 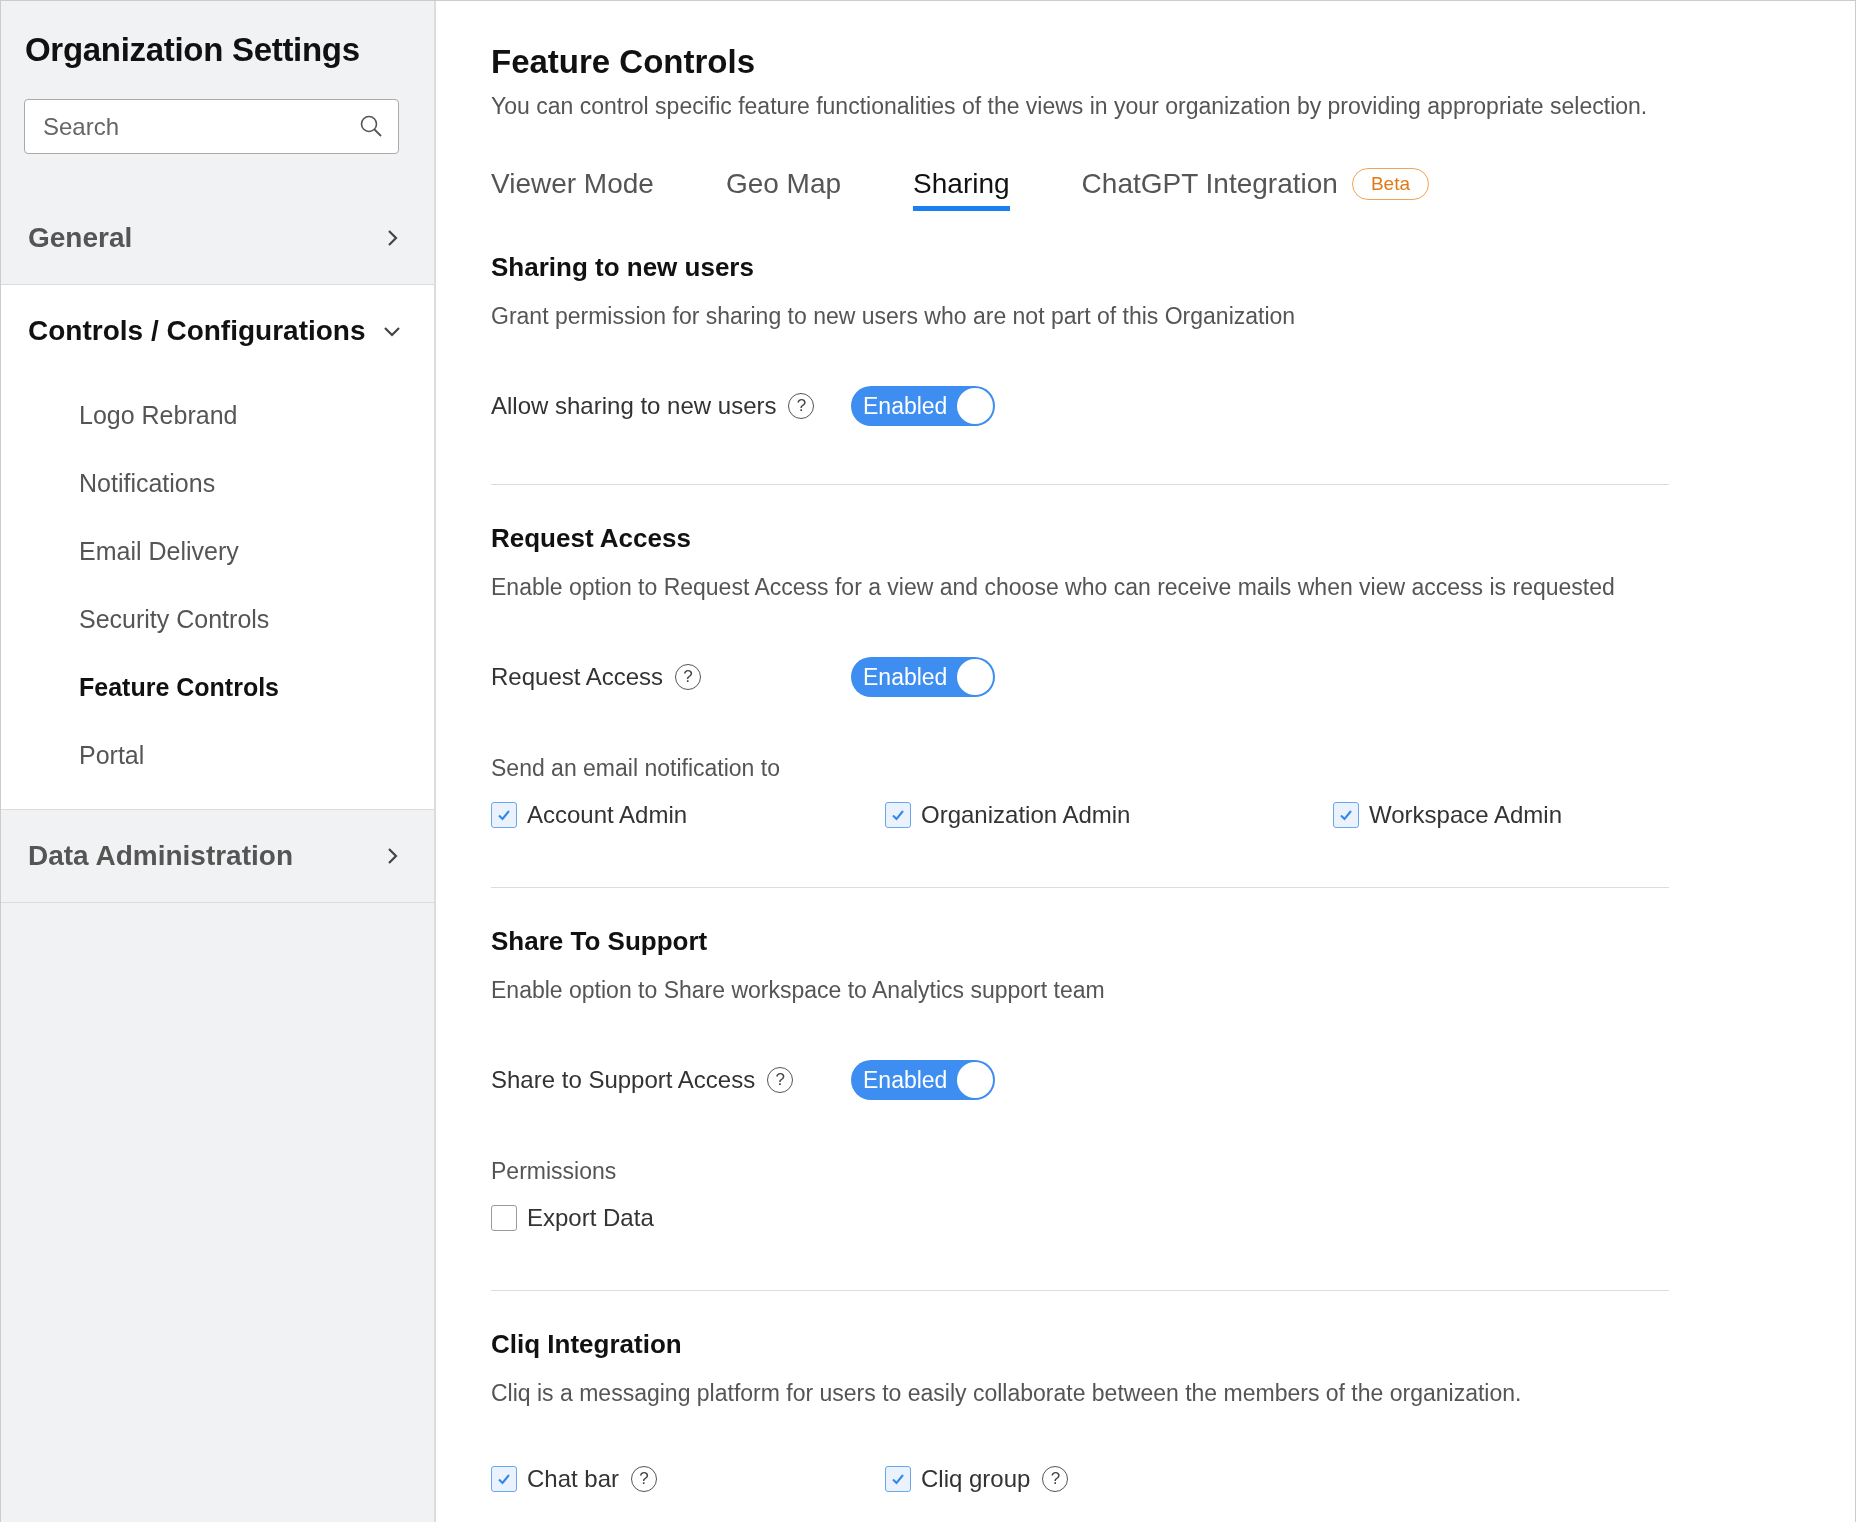 What do you see at coordinates (577, 677) in the screenshot?
I see `setting-label: Request Access` at bounding box center [577, 677].